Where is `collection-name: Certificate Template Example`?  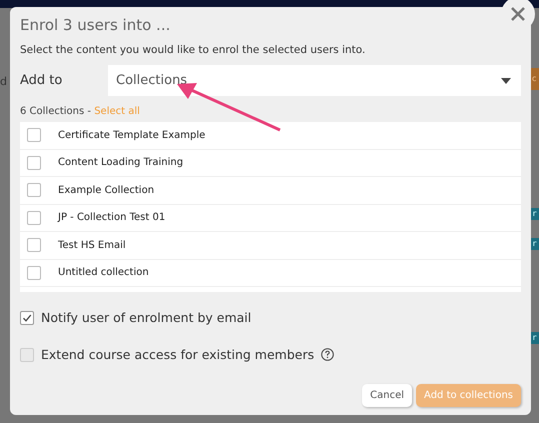 collection-name: Certificate Template Example is located at coordinates (132, 135).